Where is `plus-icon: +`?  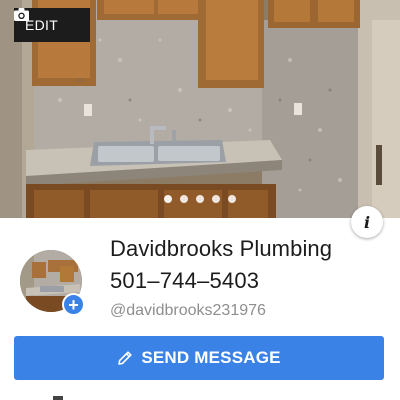
plus-icon: + is located at coordinates (73, 304).